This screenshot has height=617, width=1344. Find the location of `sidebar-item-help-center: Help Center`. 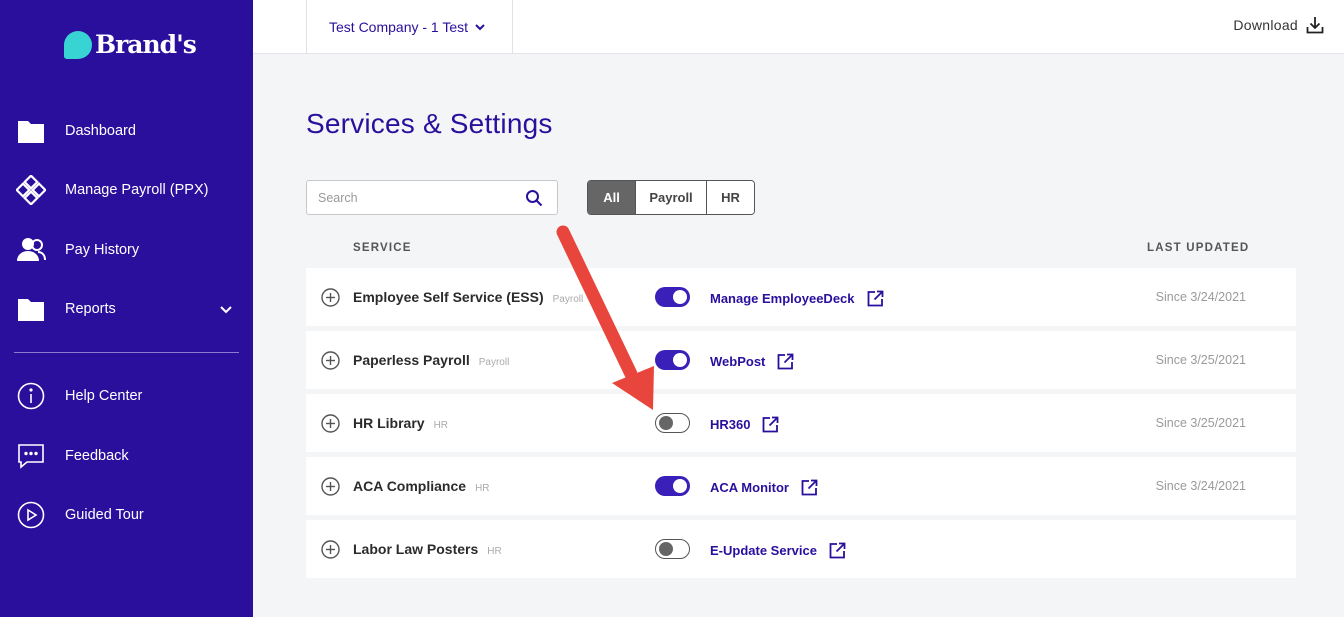

sidebar-item-help-center: Help Center is located at coordinates (126, 396).